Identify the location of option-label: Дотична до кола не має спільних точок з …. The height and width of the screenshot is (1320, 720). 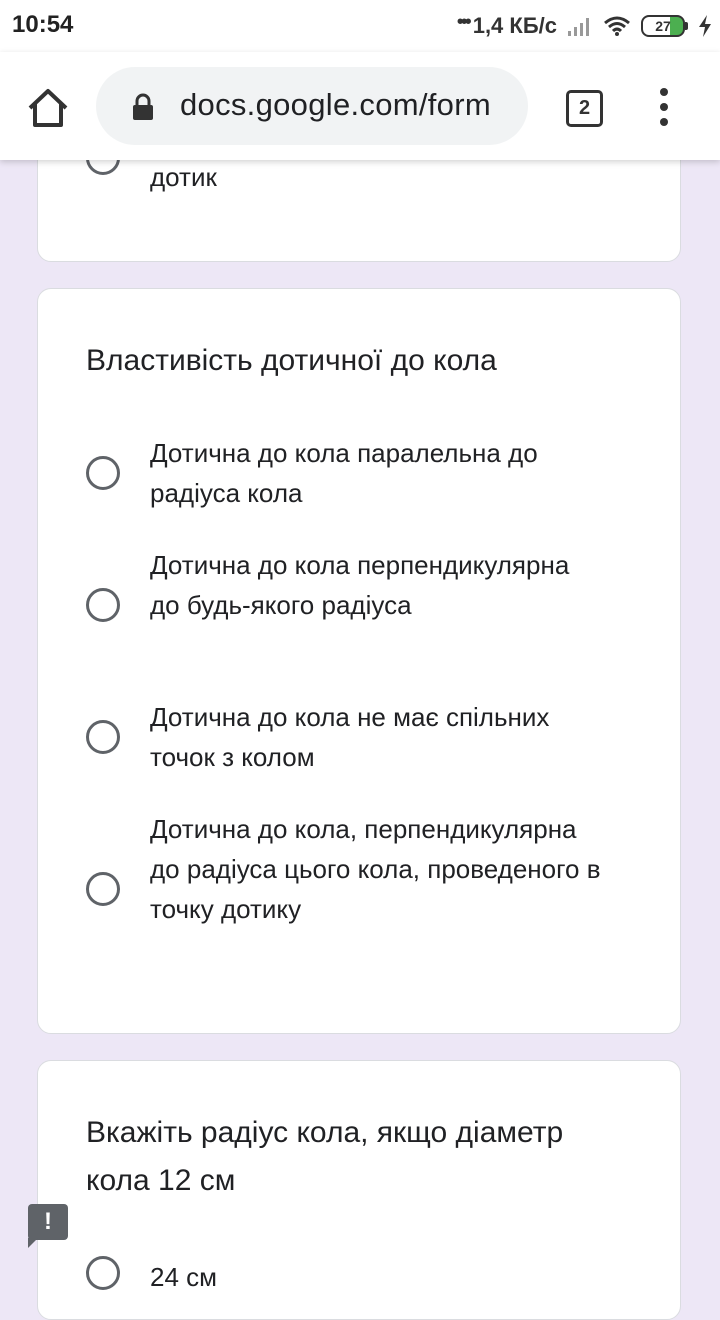
(350, 737).